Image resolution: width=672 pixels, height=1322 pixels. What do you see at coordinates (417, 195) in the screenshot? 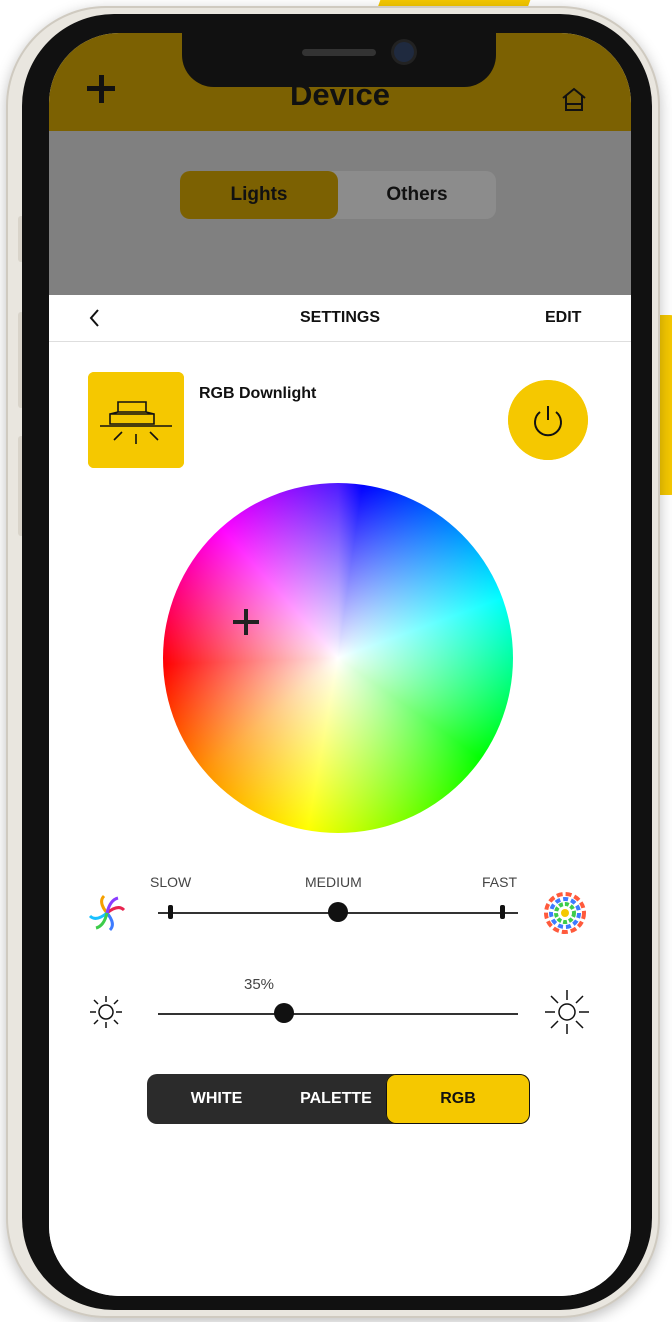
I see `tab-others: Others` at bounding box center [417, 195].